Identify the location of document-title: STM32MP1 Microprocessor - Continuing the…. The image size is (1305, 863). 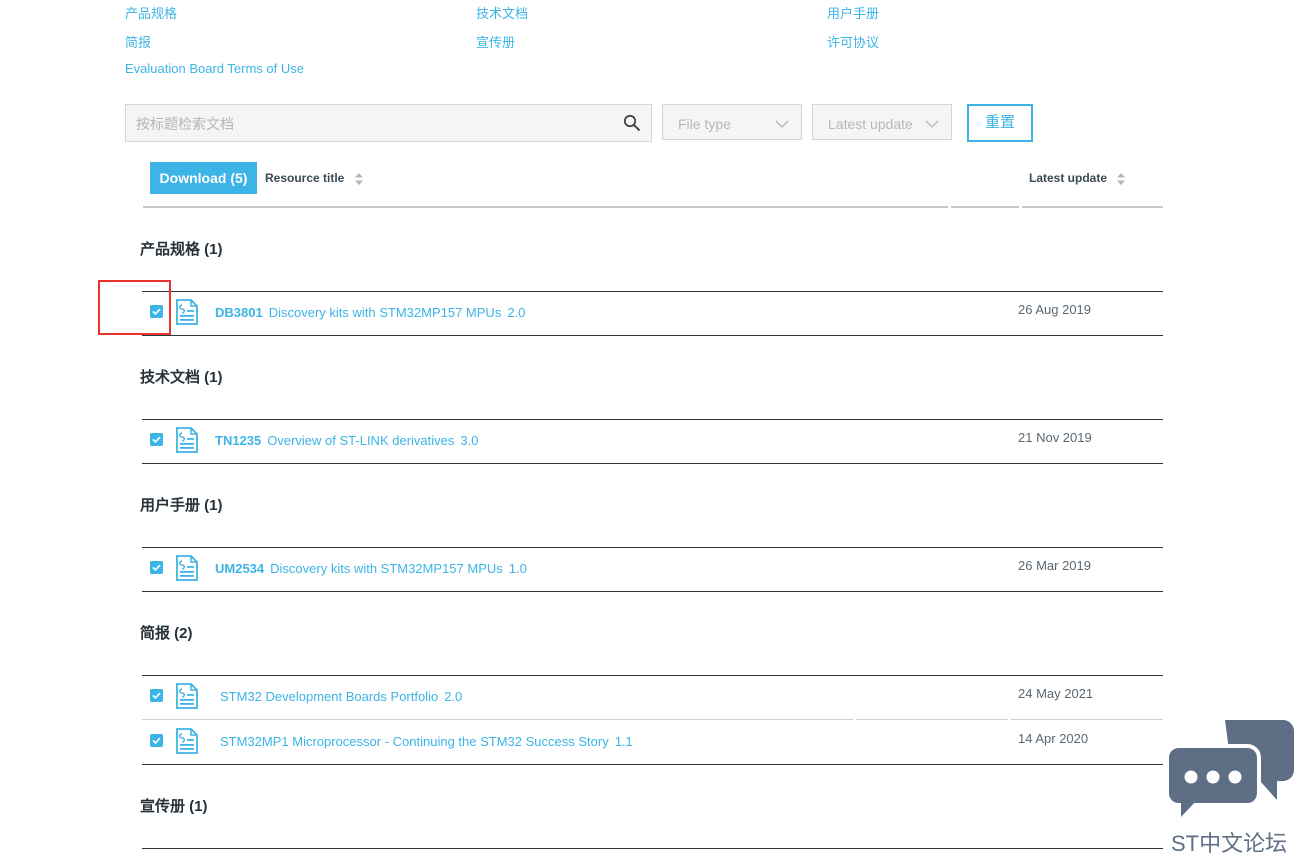
(414, 741).